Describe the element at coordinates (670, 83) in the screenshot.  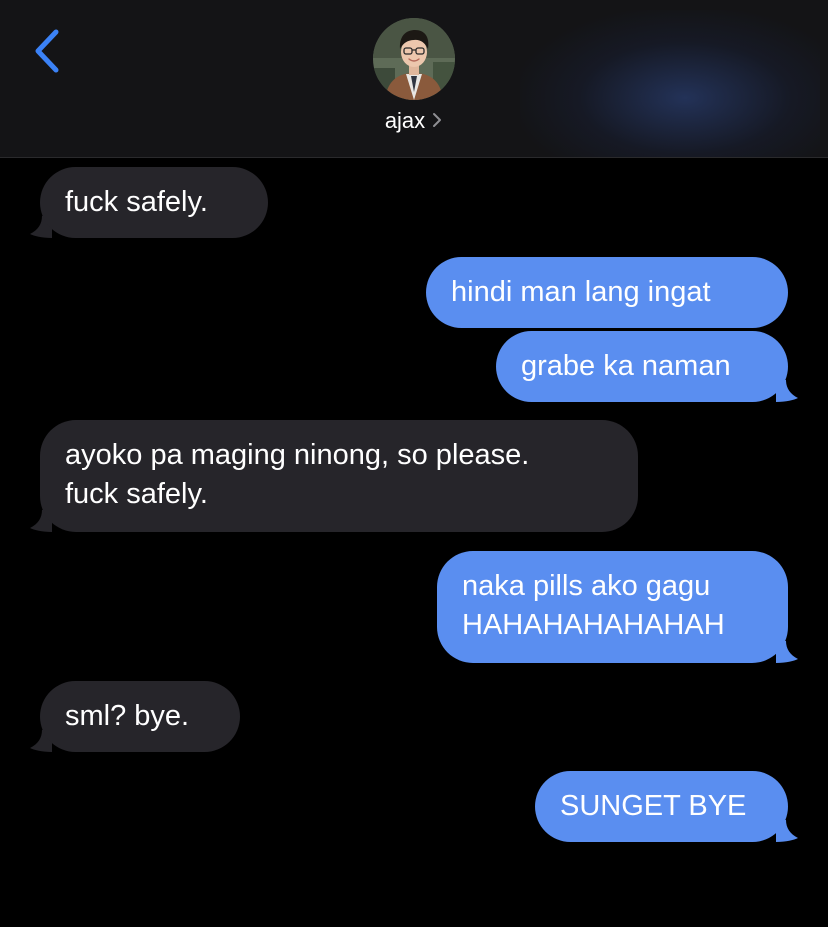
I see `header-background-blur` at that location.